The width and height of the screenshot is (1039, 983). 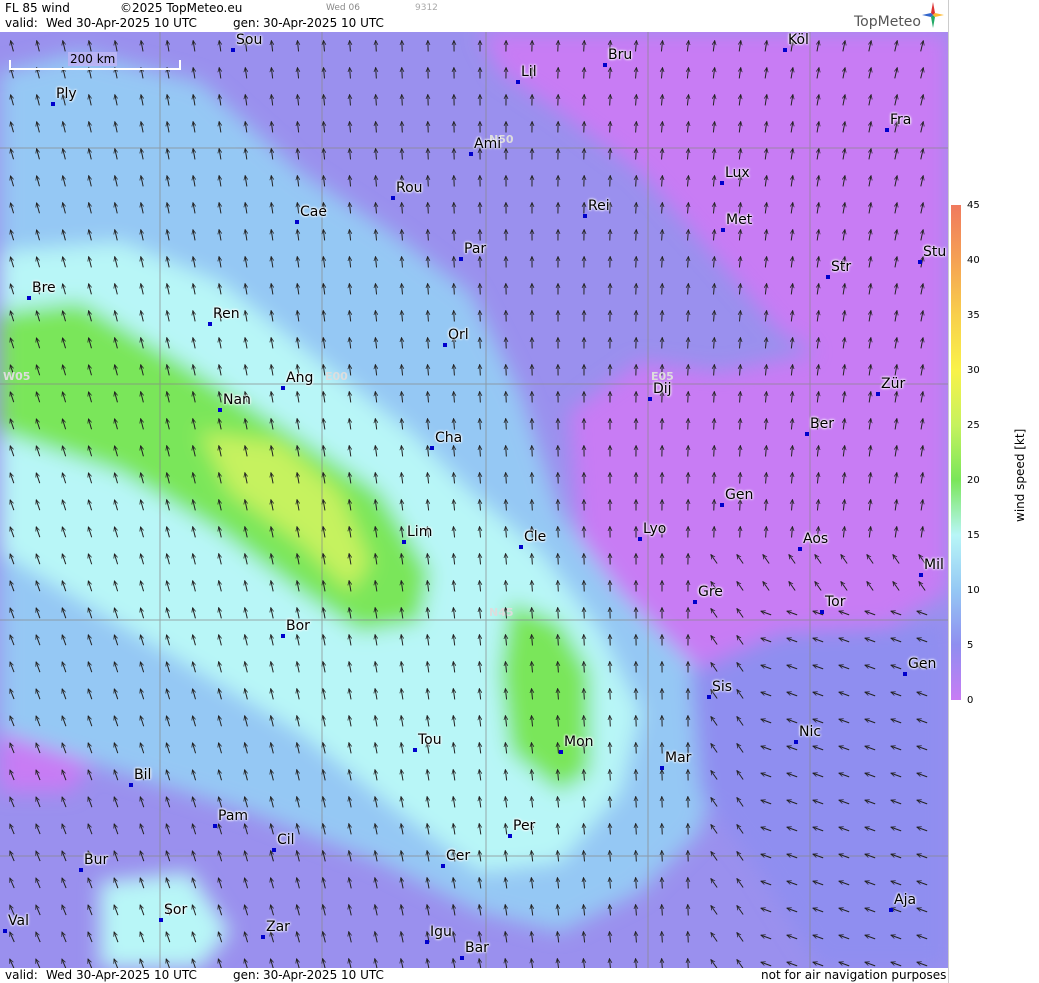 What do you see at coordinates (501, 612) in the screenshot?
I see `grid-label-n45: N45` at bounding box center [501, 612].